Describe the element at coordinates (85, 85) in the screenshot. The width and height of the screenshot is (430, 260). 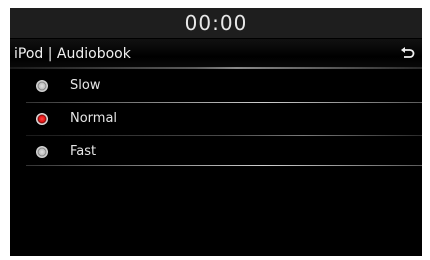
I see `option-label-slow: Slow` at that location.